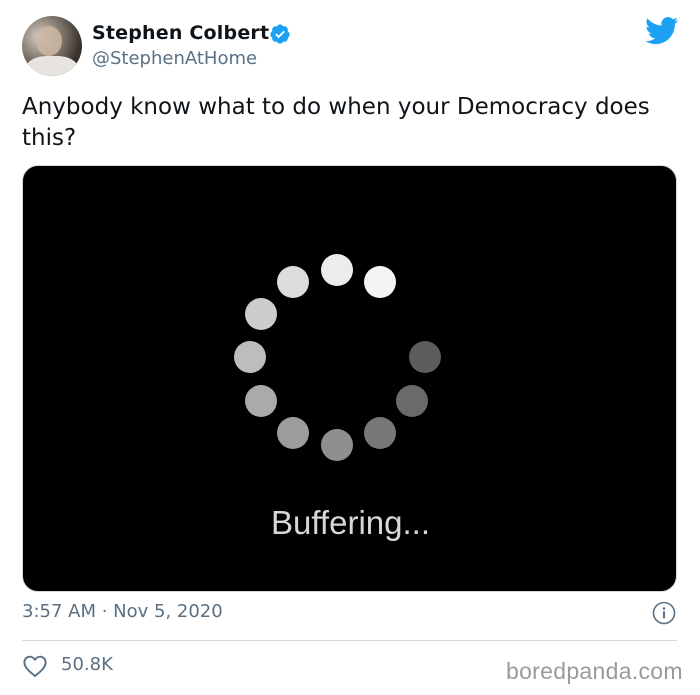 The image size is (700, 695). Describe the element at coordinates (280, 34) in the screenshot. I see `verified-badge-icon` at that location.